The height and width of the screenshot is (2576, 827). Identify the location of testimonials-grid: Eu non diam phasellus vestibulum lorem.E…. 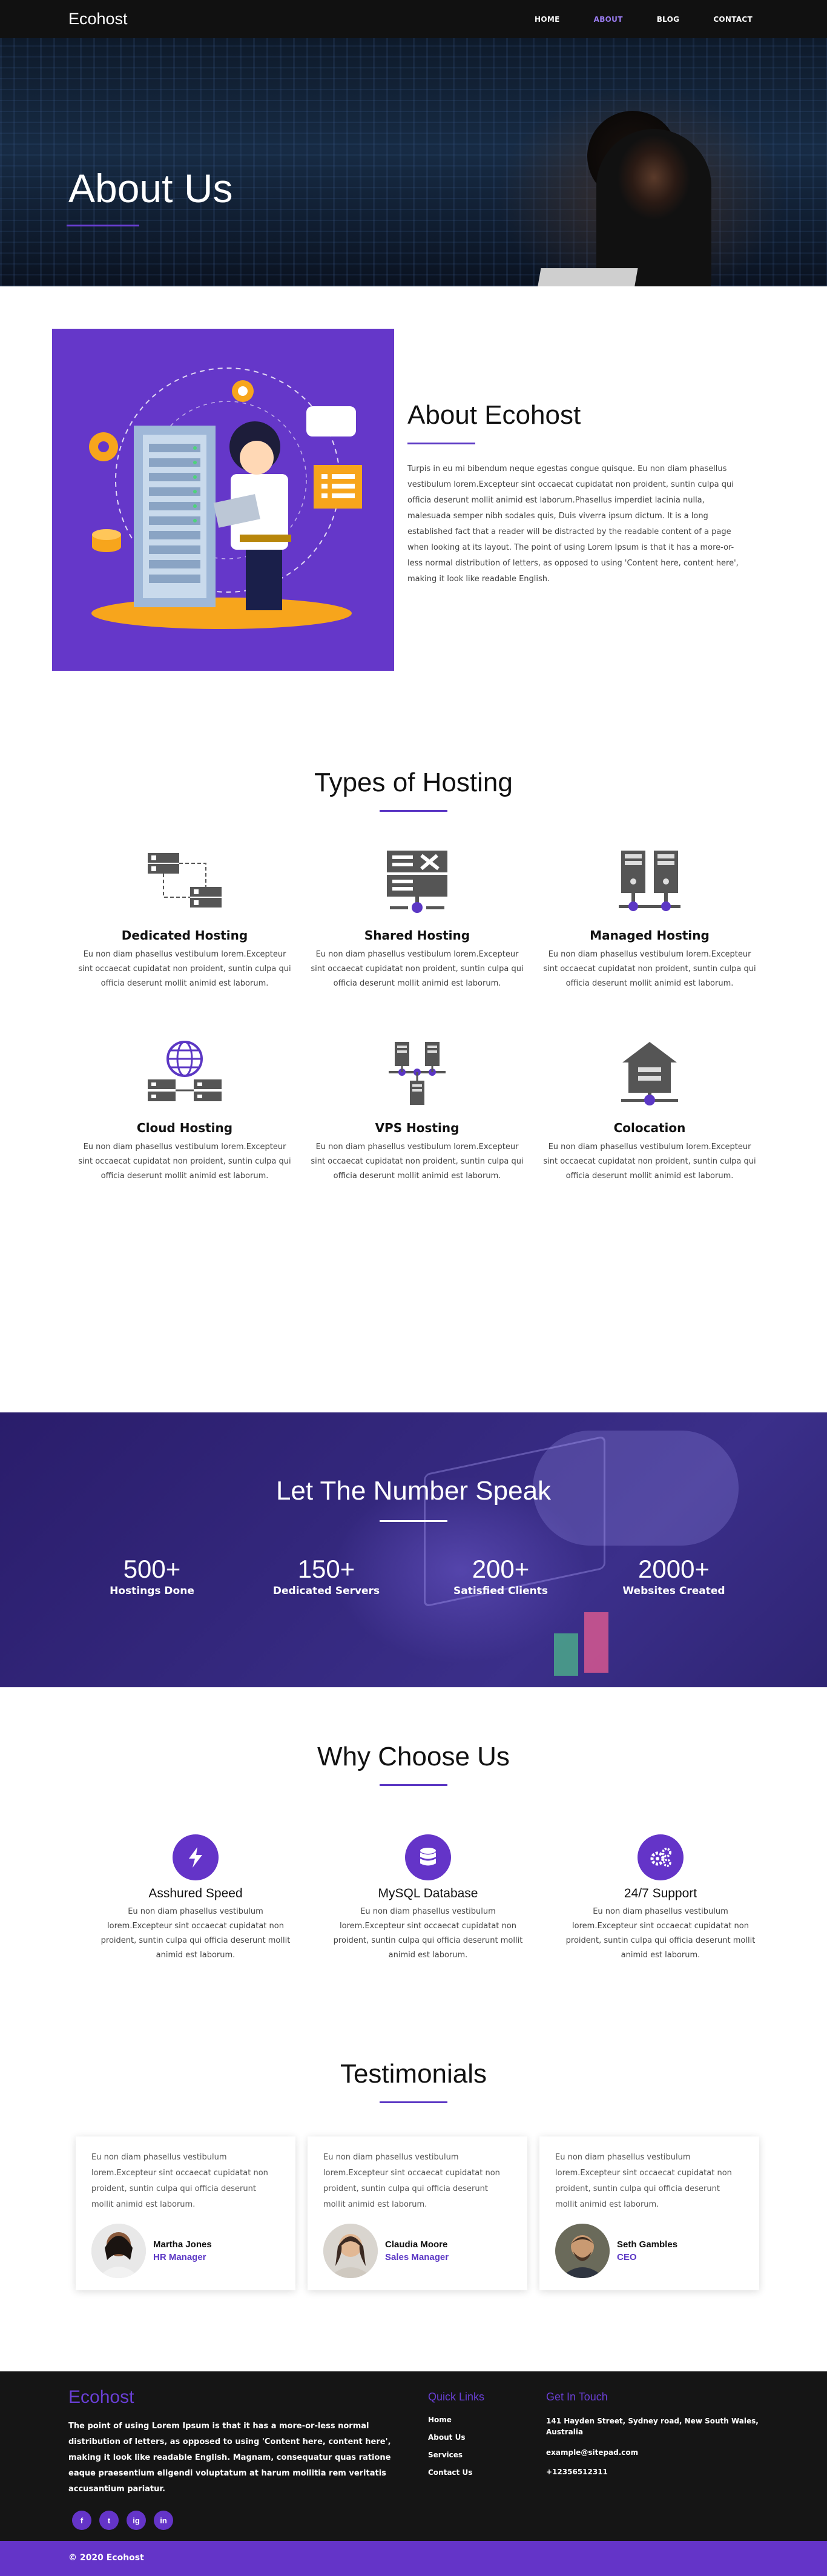
(417, 2213).